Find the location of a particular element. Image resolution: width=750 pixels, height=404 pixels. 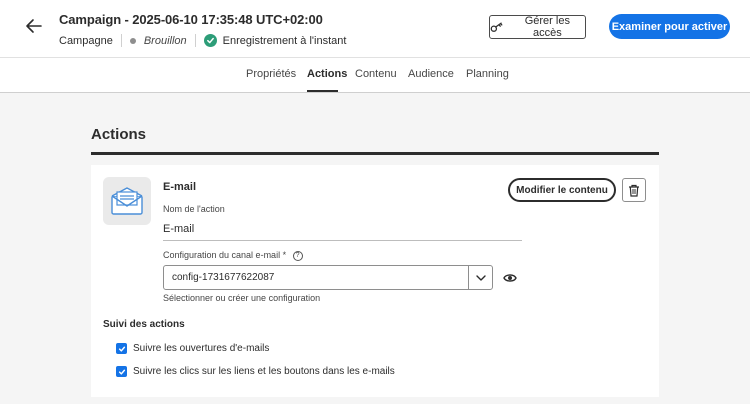

status-badge: Brouillon is located at coordinates (165, 40).